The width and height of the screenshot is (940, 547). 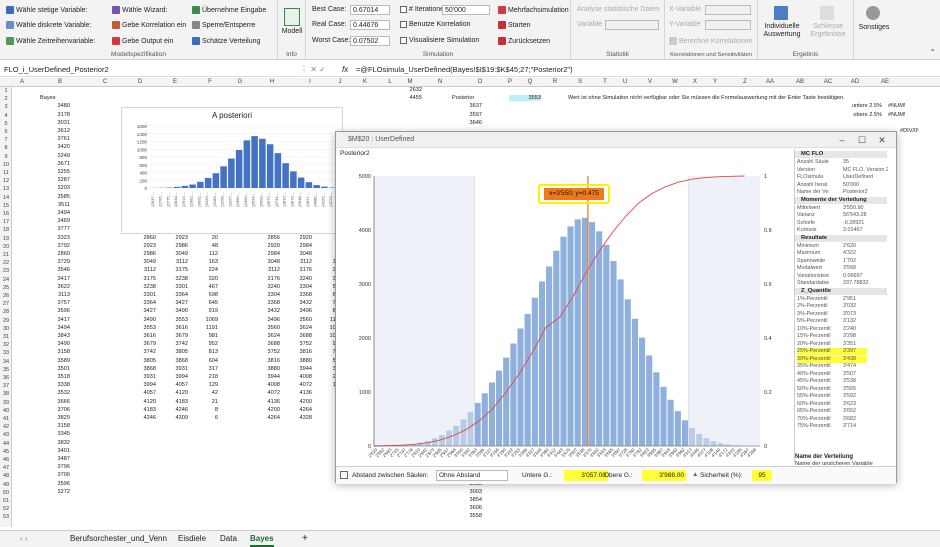 I want to click on cell-untere: untere 2.5%, so click(x=862, y=106).